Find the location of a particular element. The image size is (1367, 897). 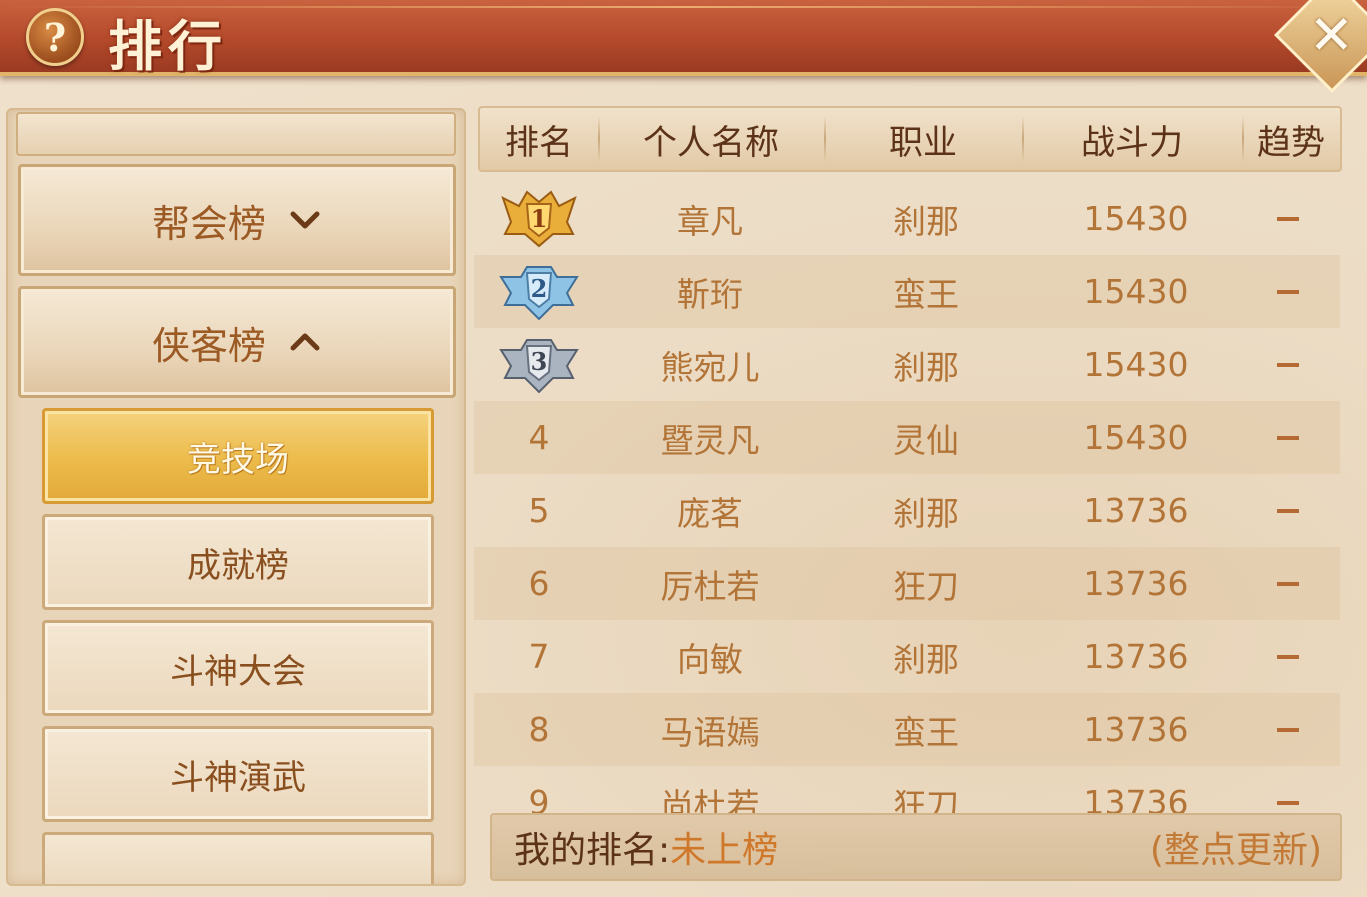

rank-cell: 3 is located at coordinates (539, 364).